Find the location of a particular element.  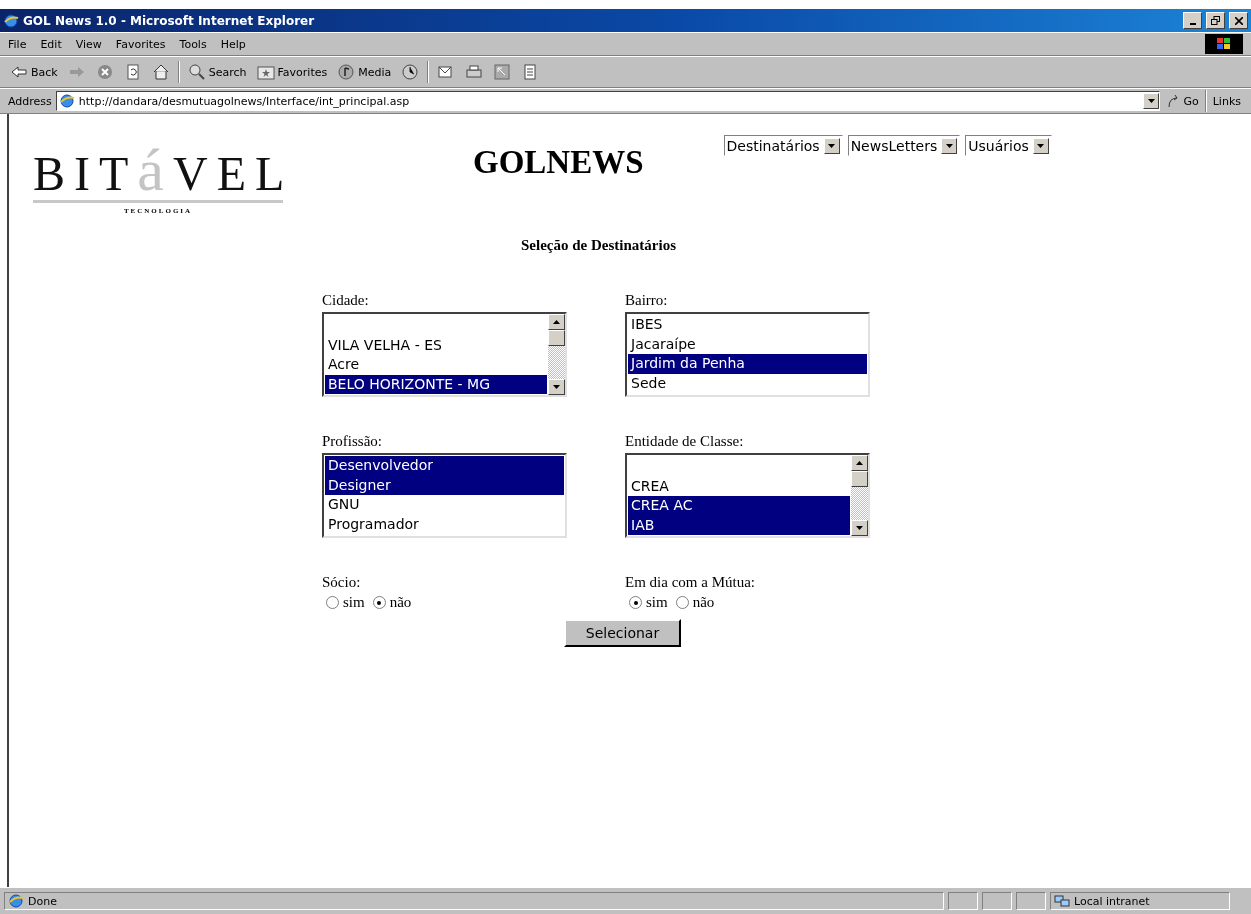

list-box: CREA CREA AC IAB is located at coordinates (747, 495).